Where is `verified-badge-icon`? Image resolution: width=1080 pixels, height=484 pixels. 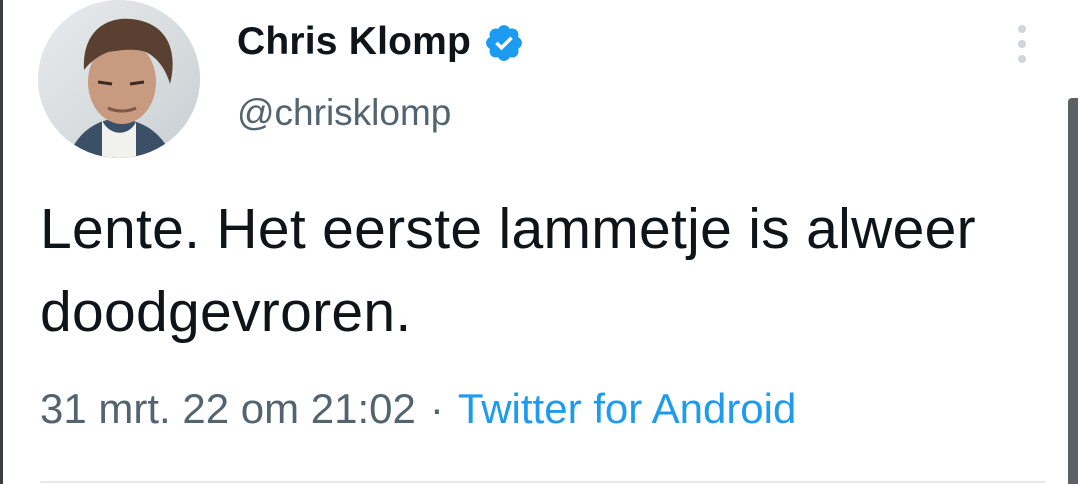
verified-badge-icon is located at coordinates (504, 43).